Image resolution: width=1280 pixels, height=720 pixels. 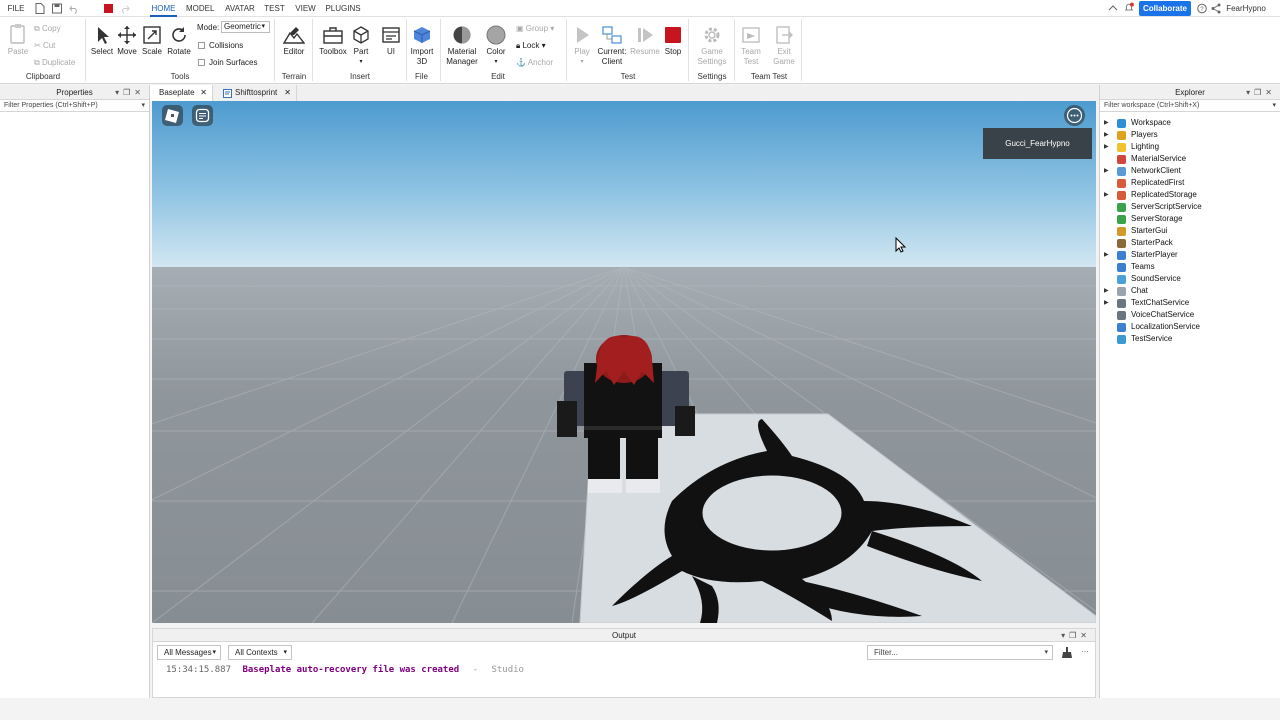 What do you see at coordinates (240, 8) in the screenshot?
I see `tab-avatar: AVATAR` at bounding box center [240, 8].